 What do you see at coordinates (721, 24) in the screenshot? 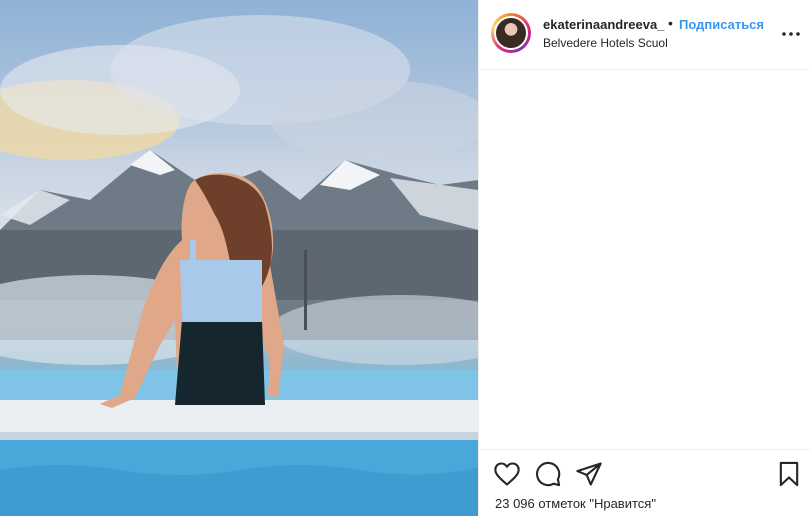
I see `follow-button: Подписаться` at bounding box center [721, 24].